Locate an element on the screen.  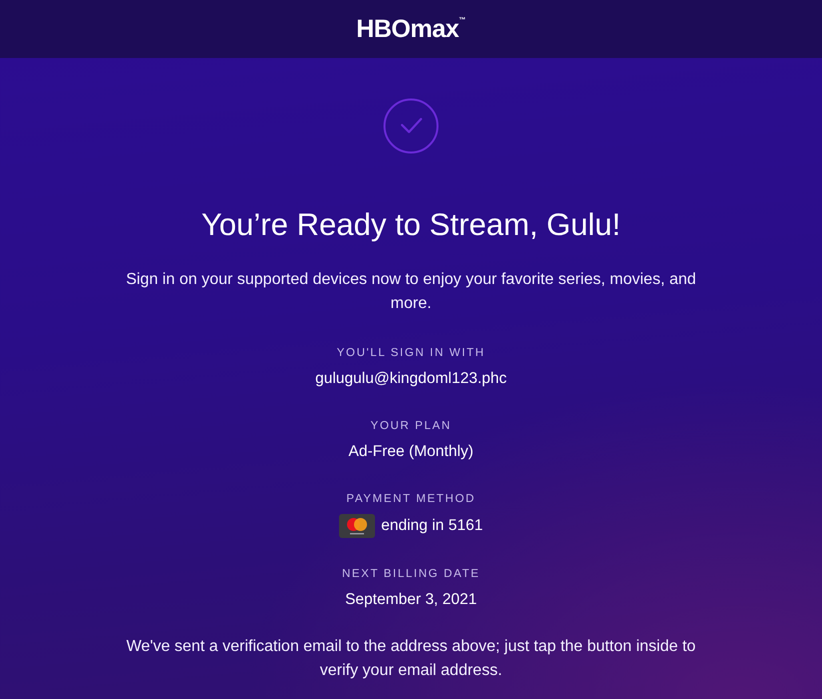
detail-label: NEXT BILLING DATE is located at coordinates (411, 574).